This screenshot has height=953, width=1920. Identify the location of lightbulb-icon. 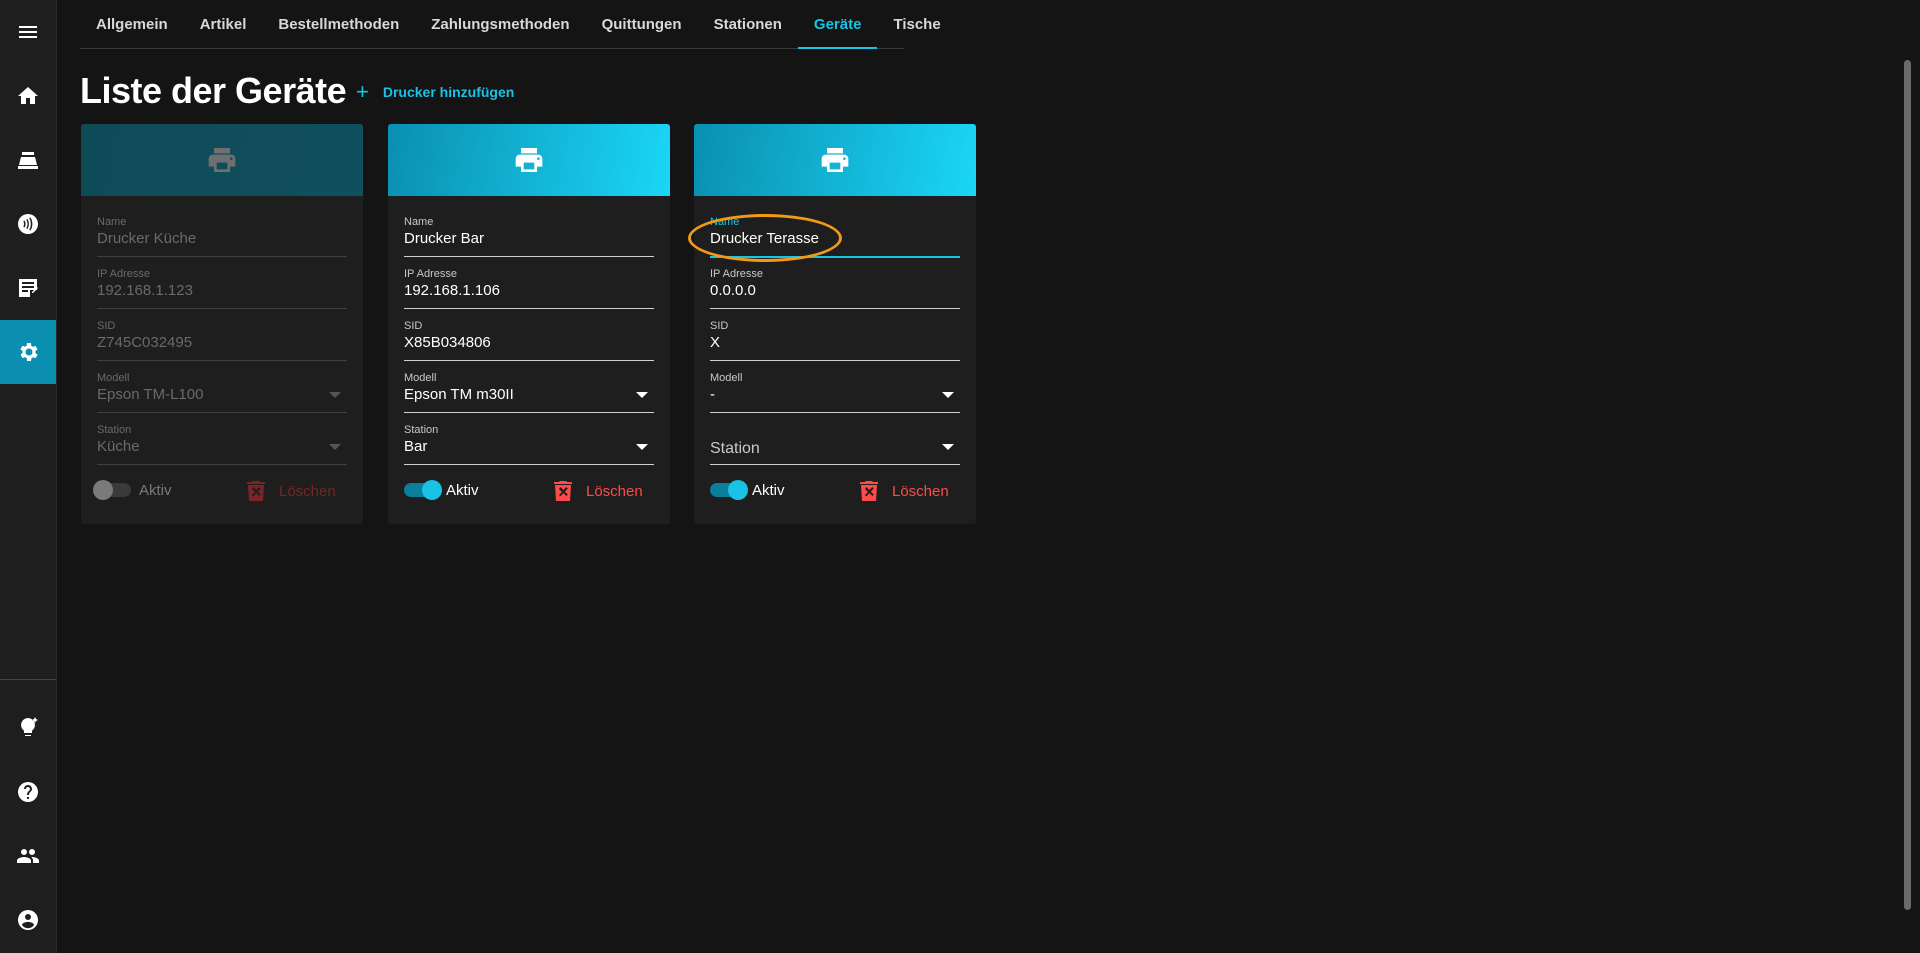
(29, 726).